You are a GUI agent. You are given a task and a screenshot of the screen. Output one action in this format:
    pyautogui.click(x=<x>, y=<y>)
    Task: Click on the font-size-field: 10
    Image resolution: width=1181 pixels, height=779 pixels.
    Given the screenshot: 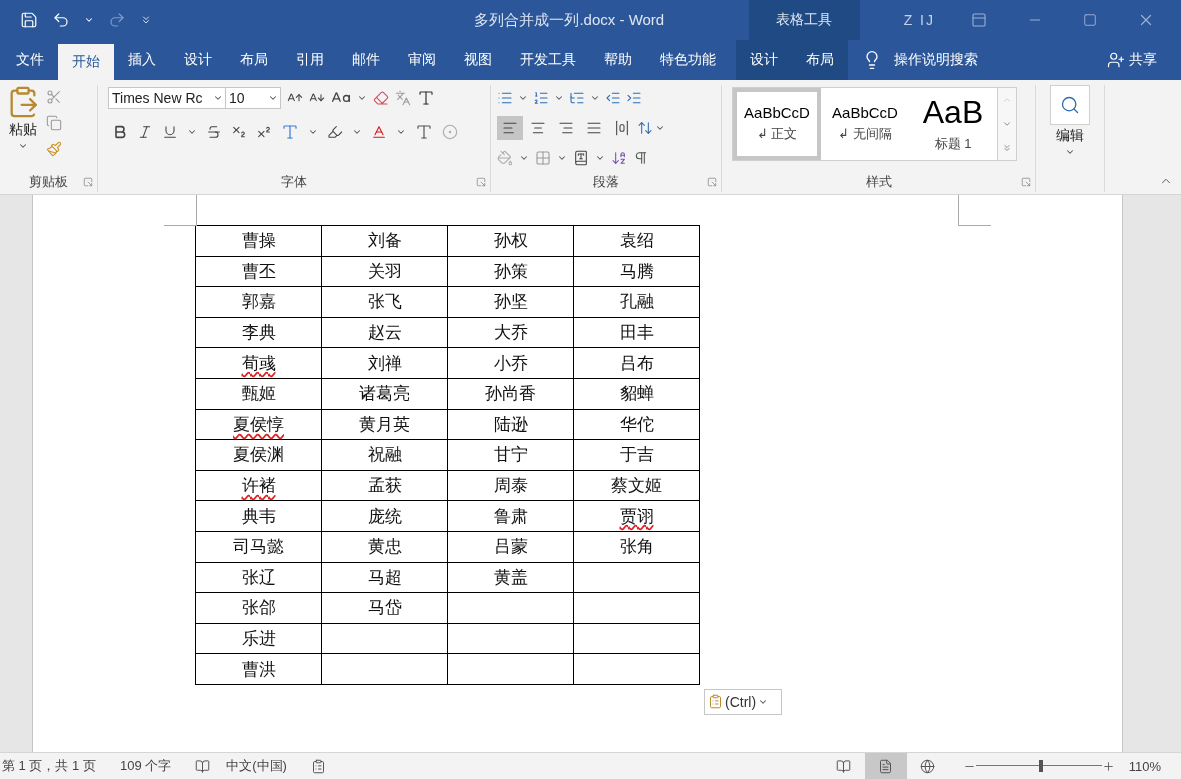 What is the action you would take?
    pyautogui.click(x=253, y=98)
    